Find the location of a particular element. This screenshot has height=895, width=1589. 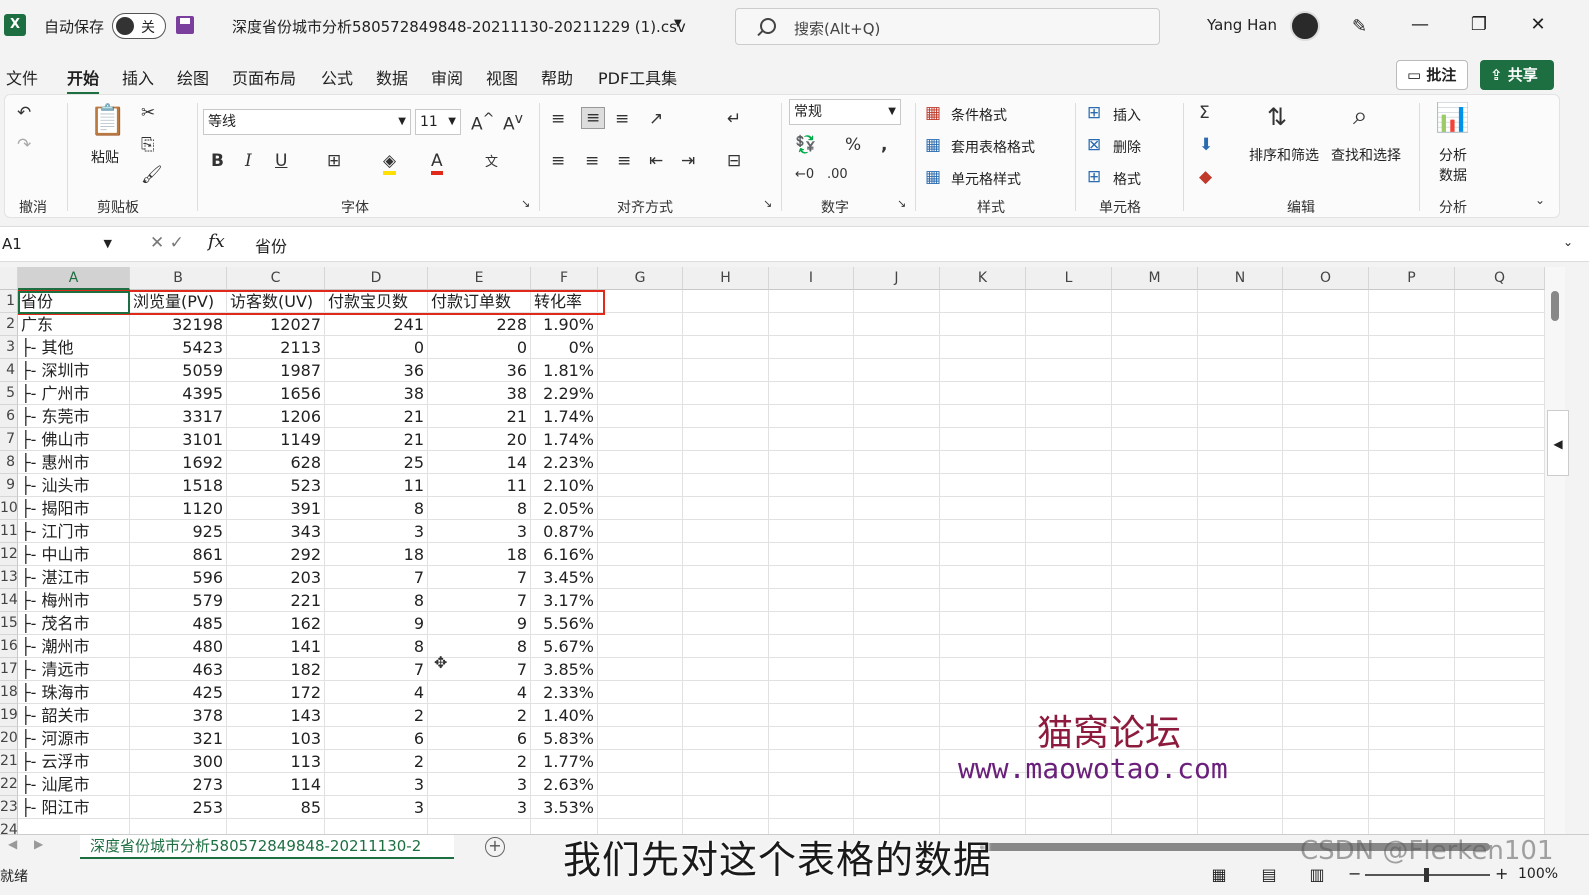

cell: 114 is located at coordinates (276, 784).